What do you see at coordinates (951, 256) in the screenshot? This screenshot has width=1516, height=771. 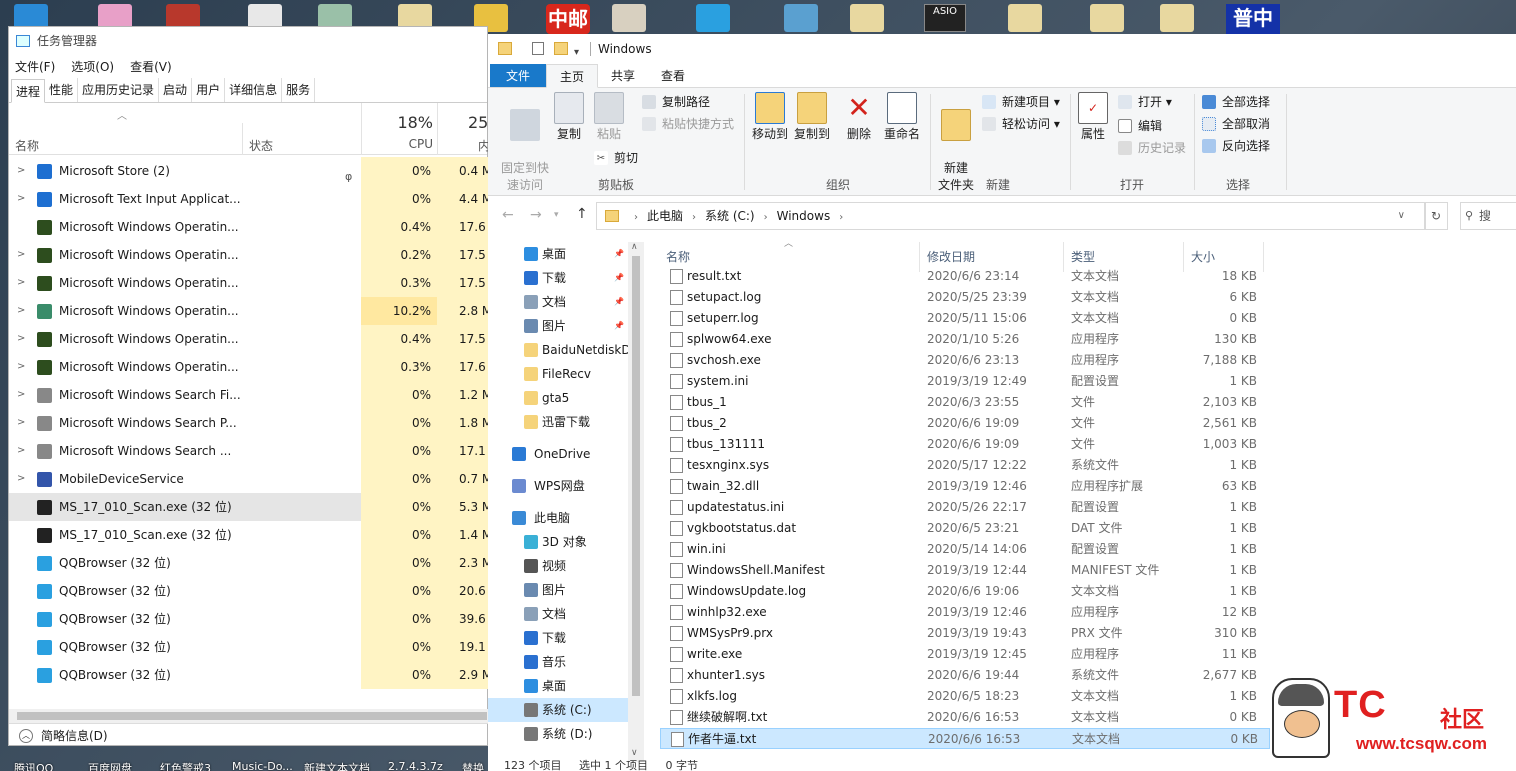 I see `column-date: 修改日期` at bounding box center [951, 256].